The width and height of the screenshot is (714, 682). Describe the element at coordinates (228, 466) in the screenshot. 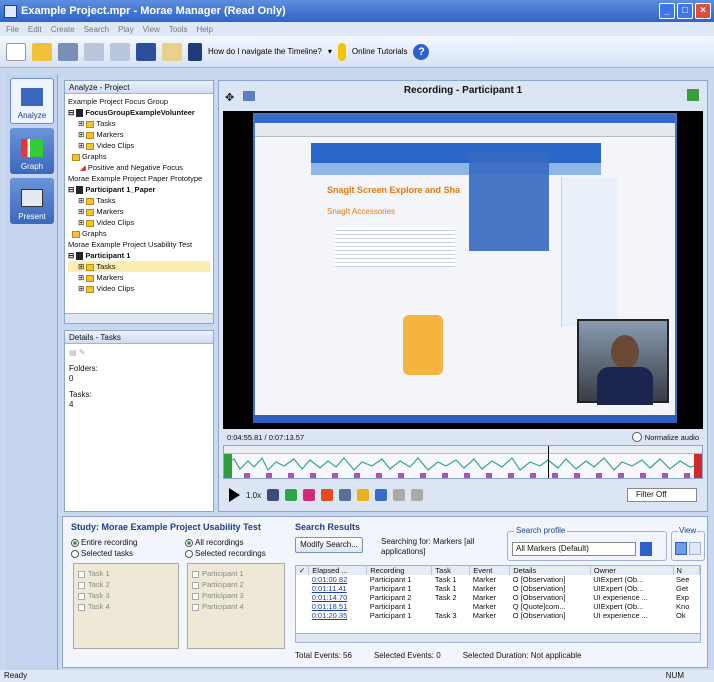

I see `timeline-start-marker` at that location.